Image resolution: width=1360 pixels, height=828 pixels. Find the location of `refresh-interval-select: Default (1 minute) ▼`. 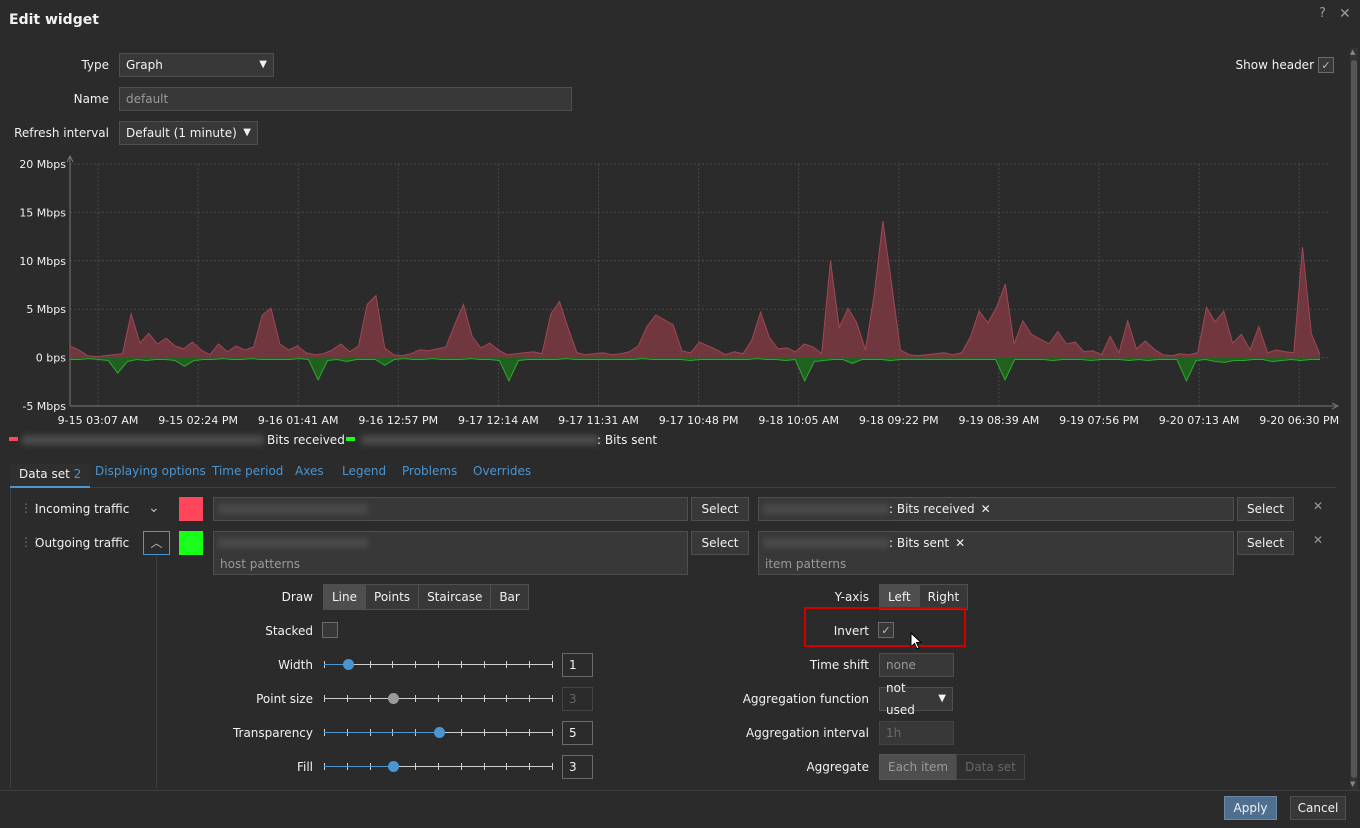

refresh-interval-select: Default (1 minute) ▼ is located at coordinates (188, 133).